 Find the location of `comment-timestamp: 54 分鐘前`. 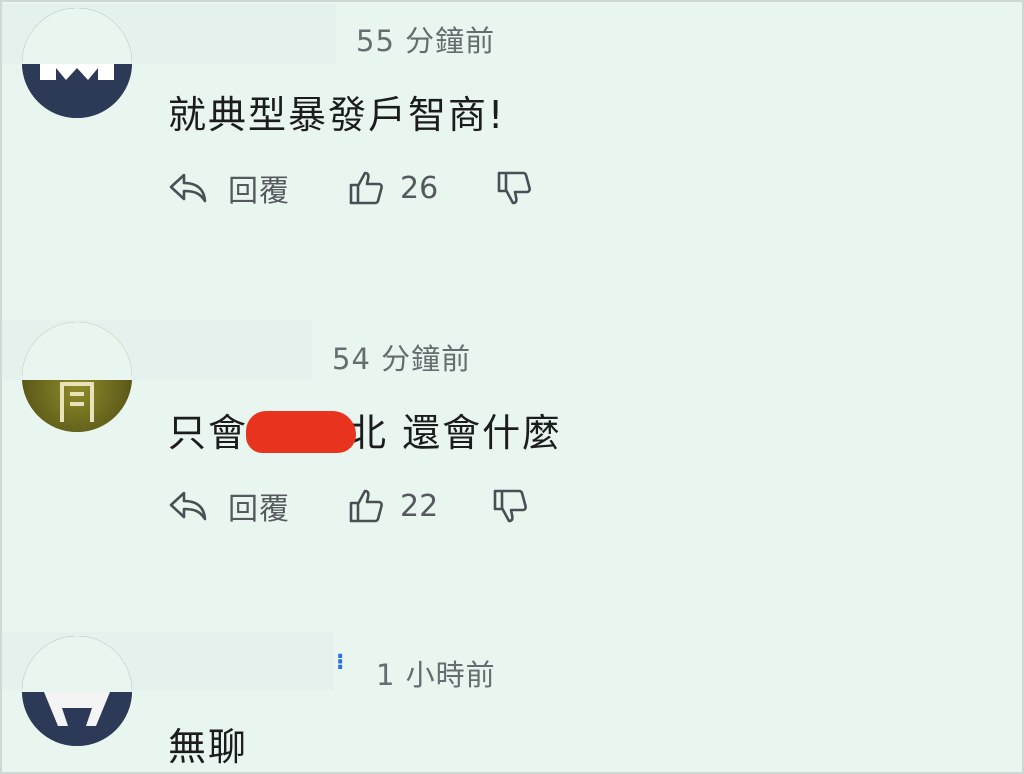

comment-timestamp: 54 分鐘前 is located at coordinates (402, 359).